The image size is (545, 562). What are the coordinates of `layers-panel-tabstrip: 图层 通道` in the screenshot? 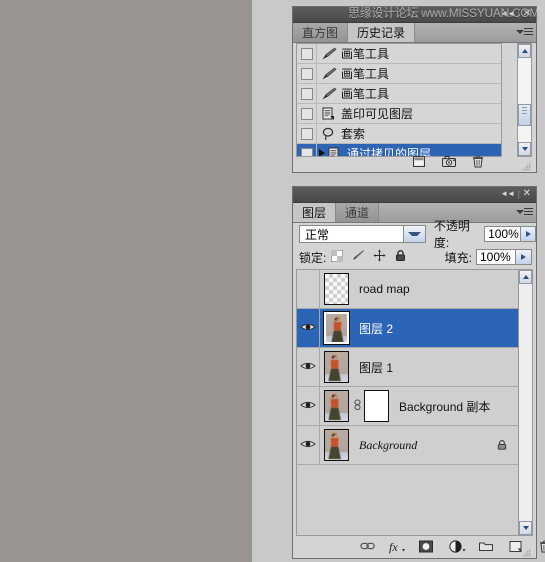 It's located at (414, 213).